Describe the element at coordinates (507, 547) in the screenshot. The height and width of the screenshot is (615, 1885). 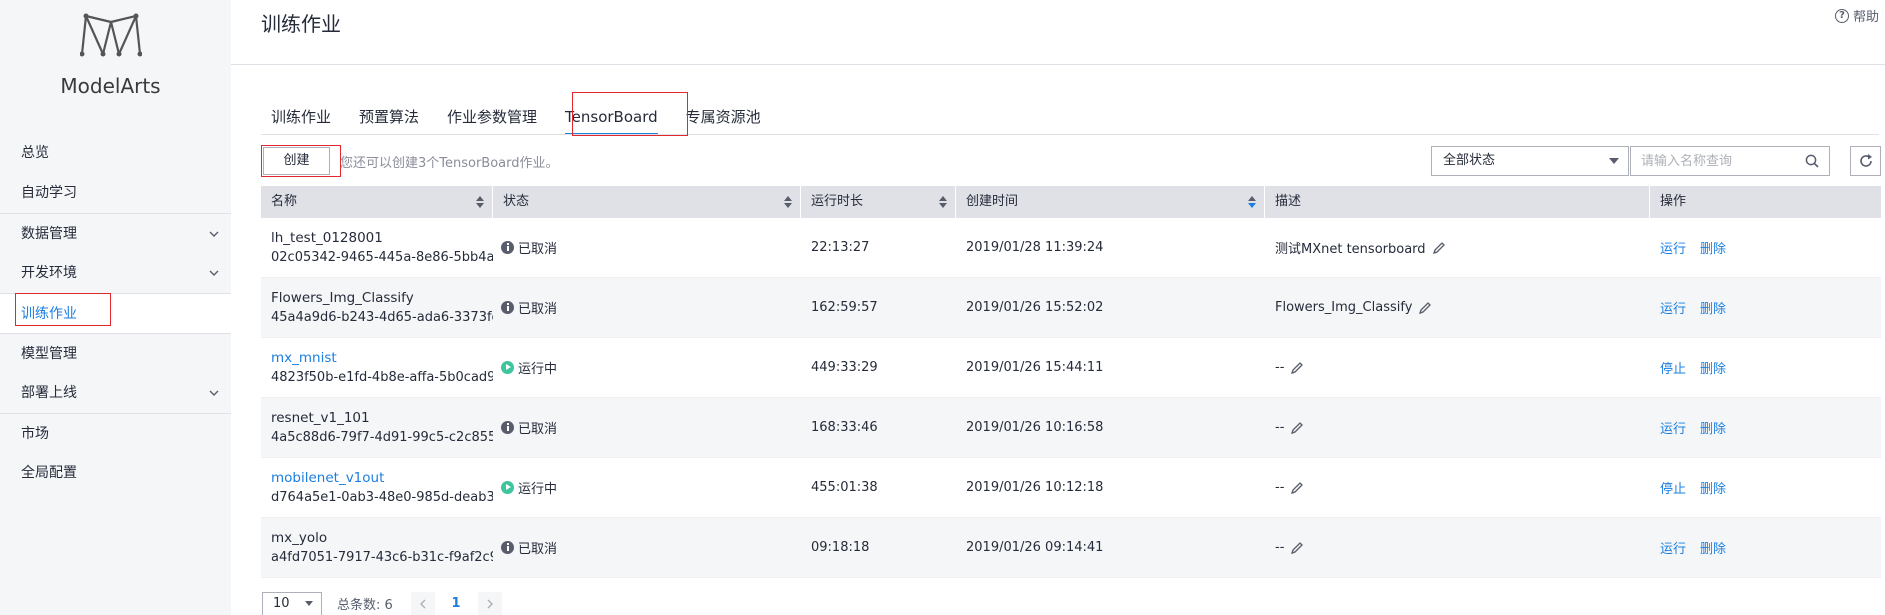
I see `info-status-icon` at that location.